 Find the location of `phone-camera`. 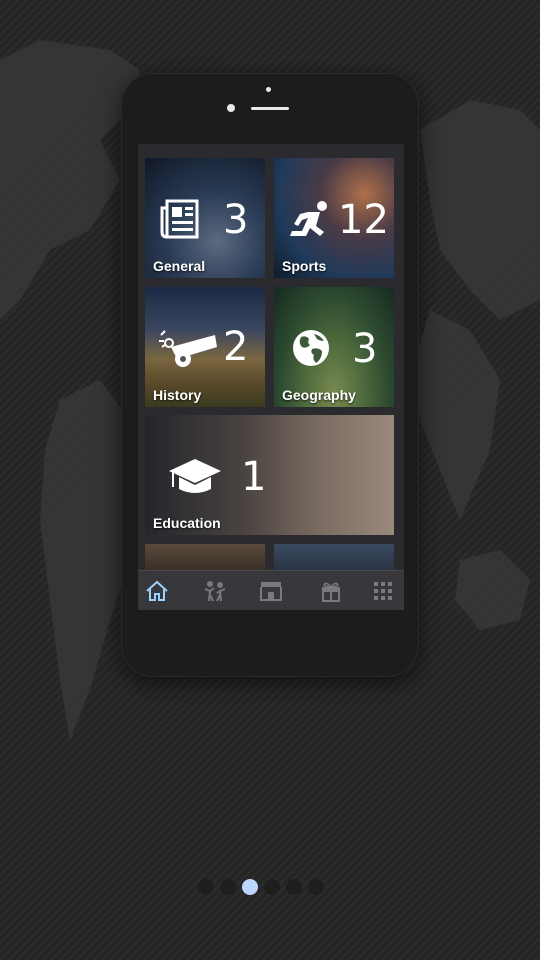

phone-camera is located at coordinates (231, 108).